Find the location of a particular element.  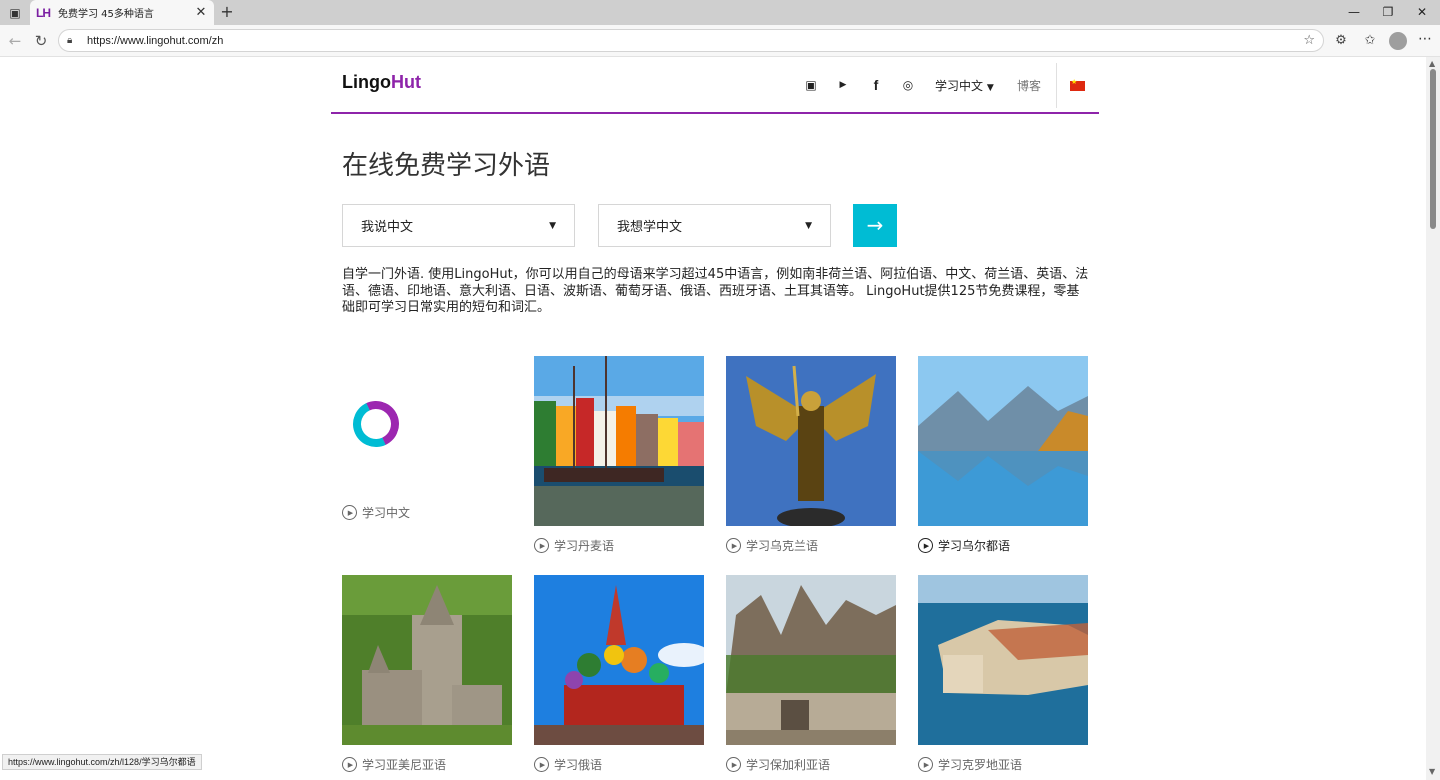

favicon: LH is located at coordinates (43, 12).